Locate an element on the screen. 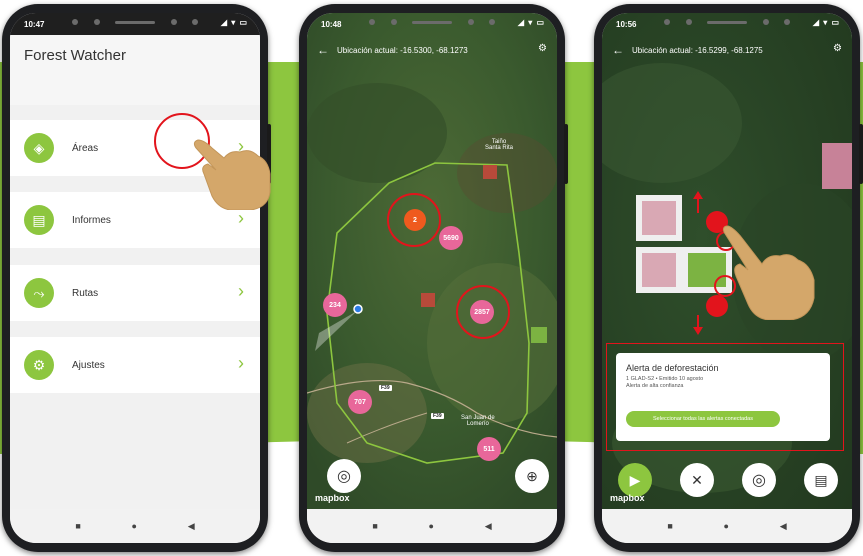 The height and width of the screenshot is (556, 863). highlight-rectangle is located at coordinates (725, 397).